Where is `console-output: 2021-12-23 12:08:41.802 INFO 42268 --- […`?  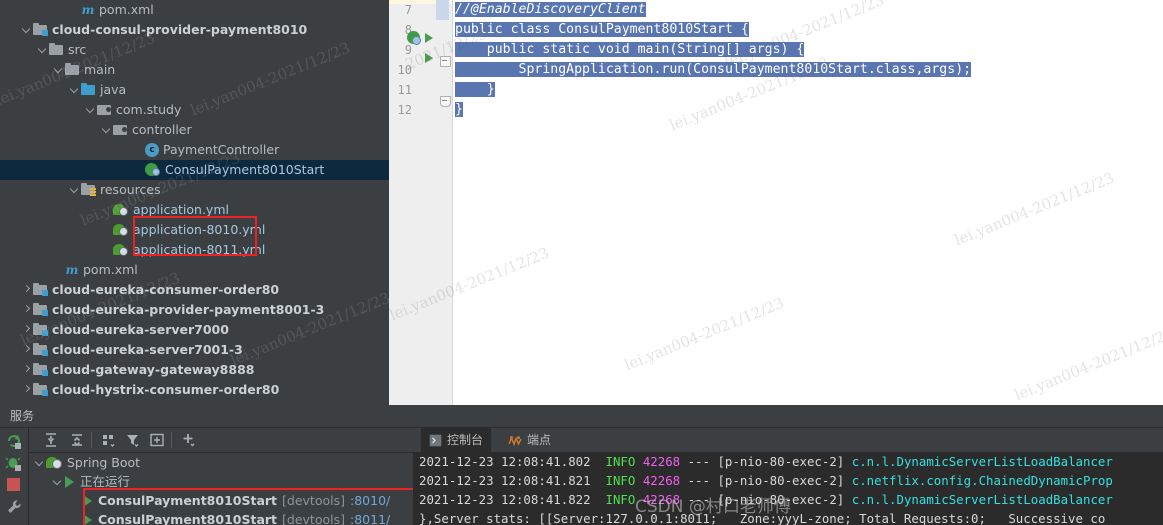
console-output: 2021-12-23 12:08:41.802 INFO 42268 --- [… is located at coordinates (788, 488).